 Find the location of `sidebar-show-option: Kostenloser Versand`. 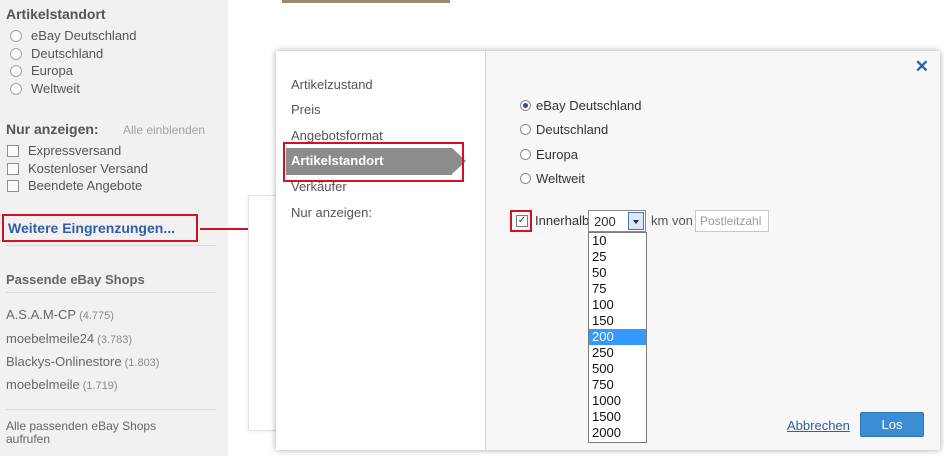

sidebar-show-option: Kostenloser Versand is located at coordinates (77, 168).